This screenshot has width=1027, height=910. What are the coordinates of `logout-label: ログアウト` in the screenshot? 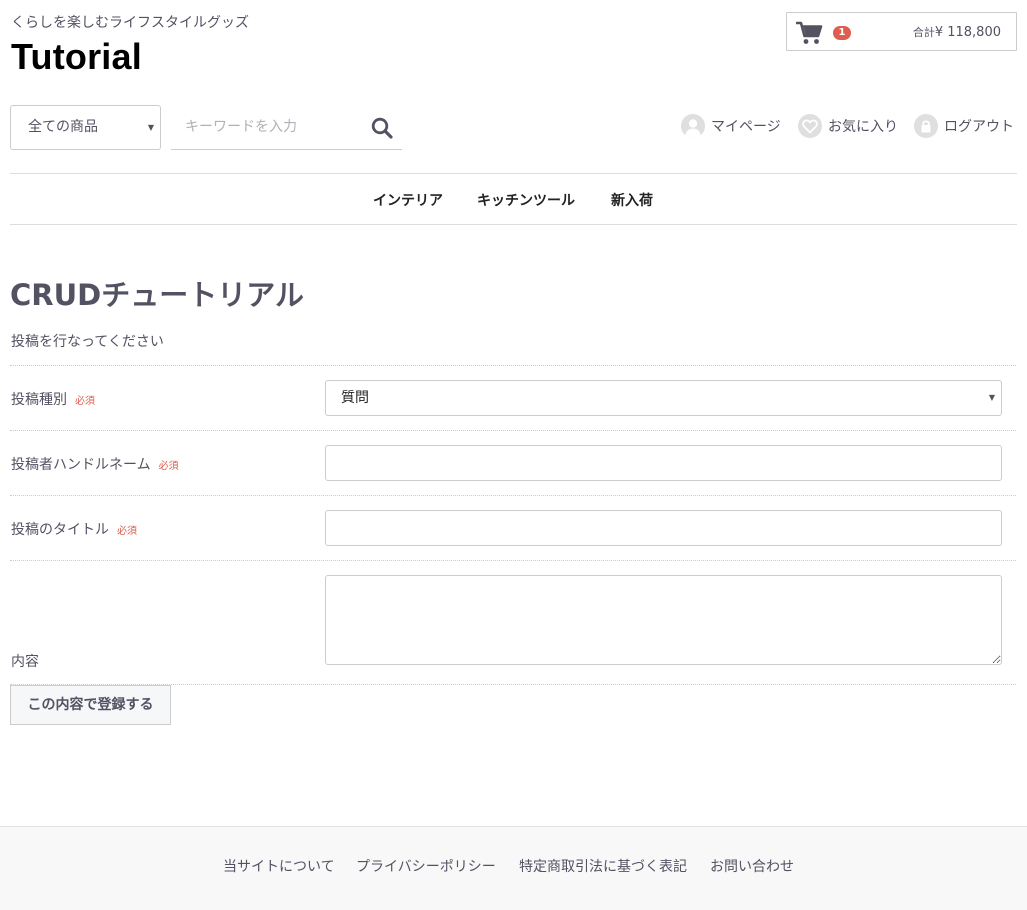 It's located at (979, 127).